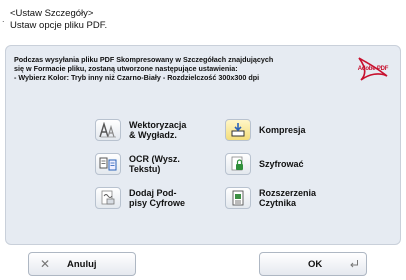 The height and width of the screenshot is (280, 406). Describe the element at coordinates (281, 164) in the screenshot. I see `option-label: Szyfrować` at that location.